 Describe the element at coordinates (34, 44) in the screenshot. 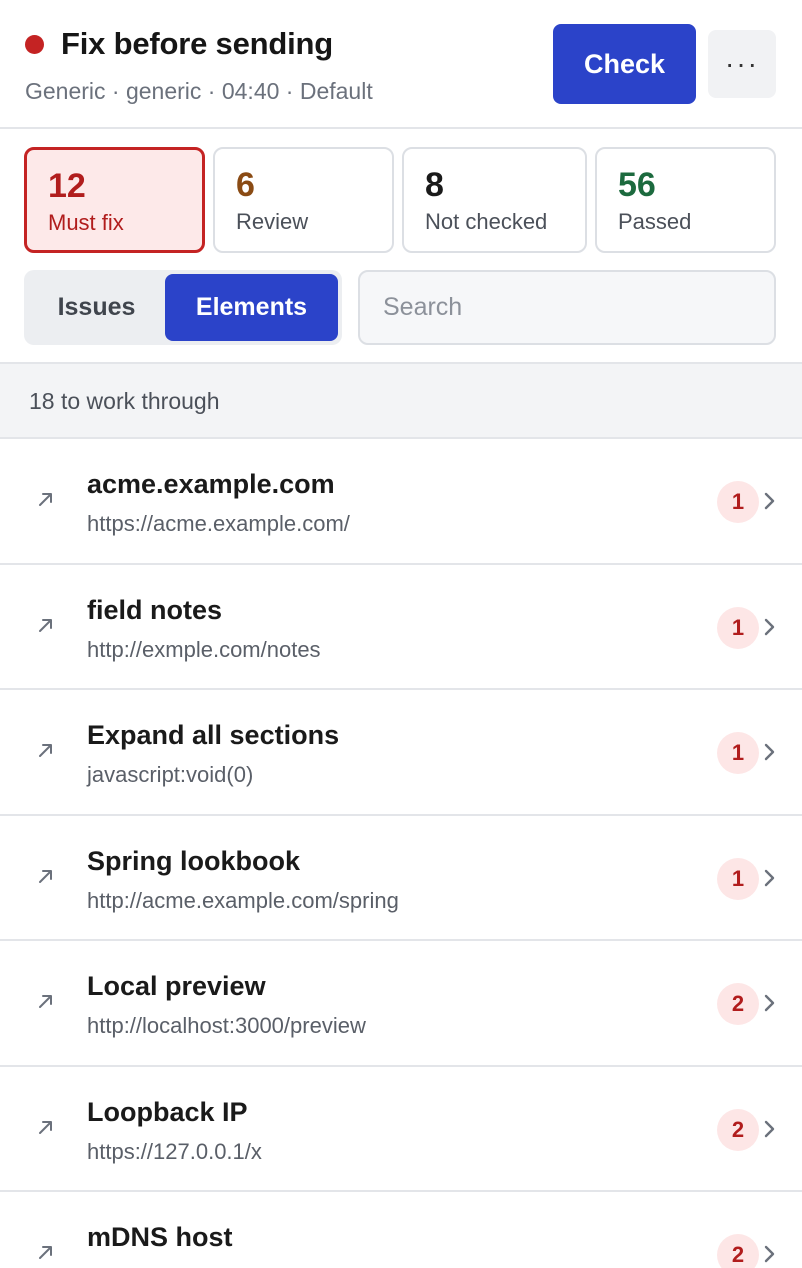

I see `status-dot` at that location.